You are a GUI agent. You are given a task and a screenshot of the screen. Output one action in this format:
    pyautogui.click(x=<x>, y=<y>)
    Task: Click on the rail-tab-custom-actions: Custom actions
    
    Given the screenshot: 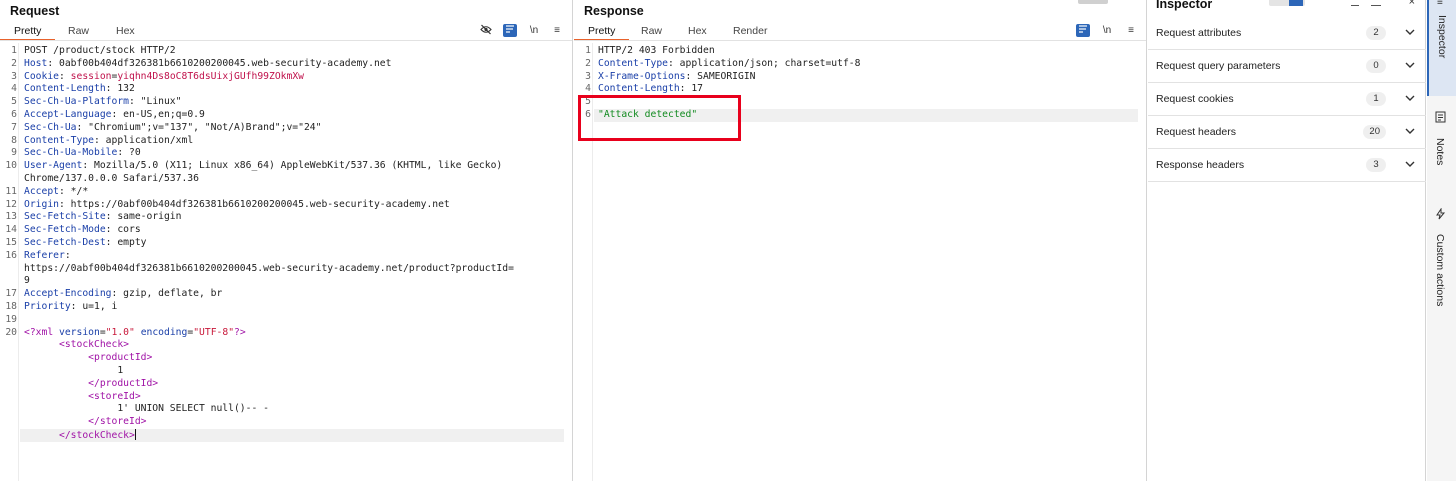 What is the action you would take?
    pyautogui.click(x=1441, y=259)
    